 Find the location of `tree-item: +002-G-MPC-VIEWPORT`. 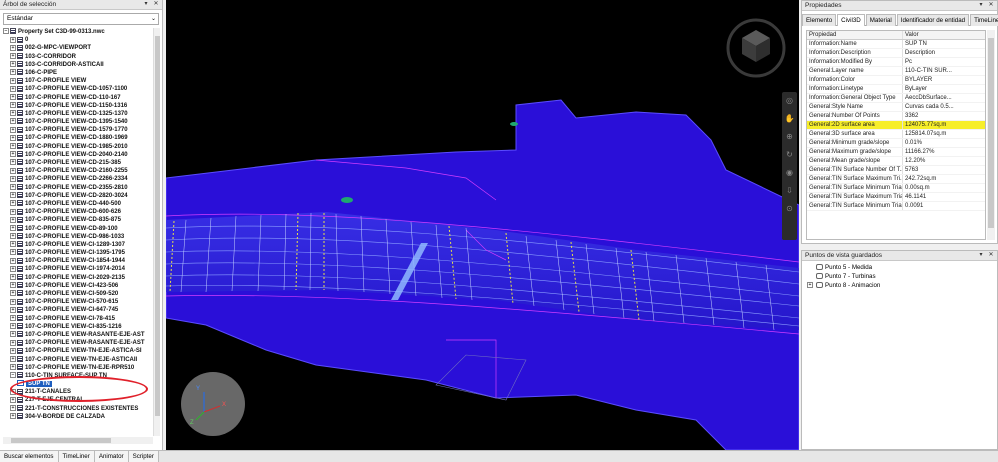

tree-item: +002-G-MPC-VIEWPORT is located at coordinates (78, 48).